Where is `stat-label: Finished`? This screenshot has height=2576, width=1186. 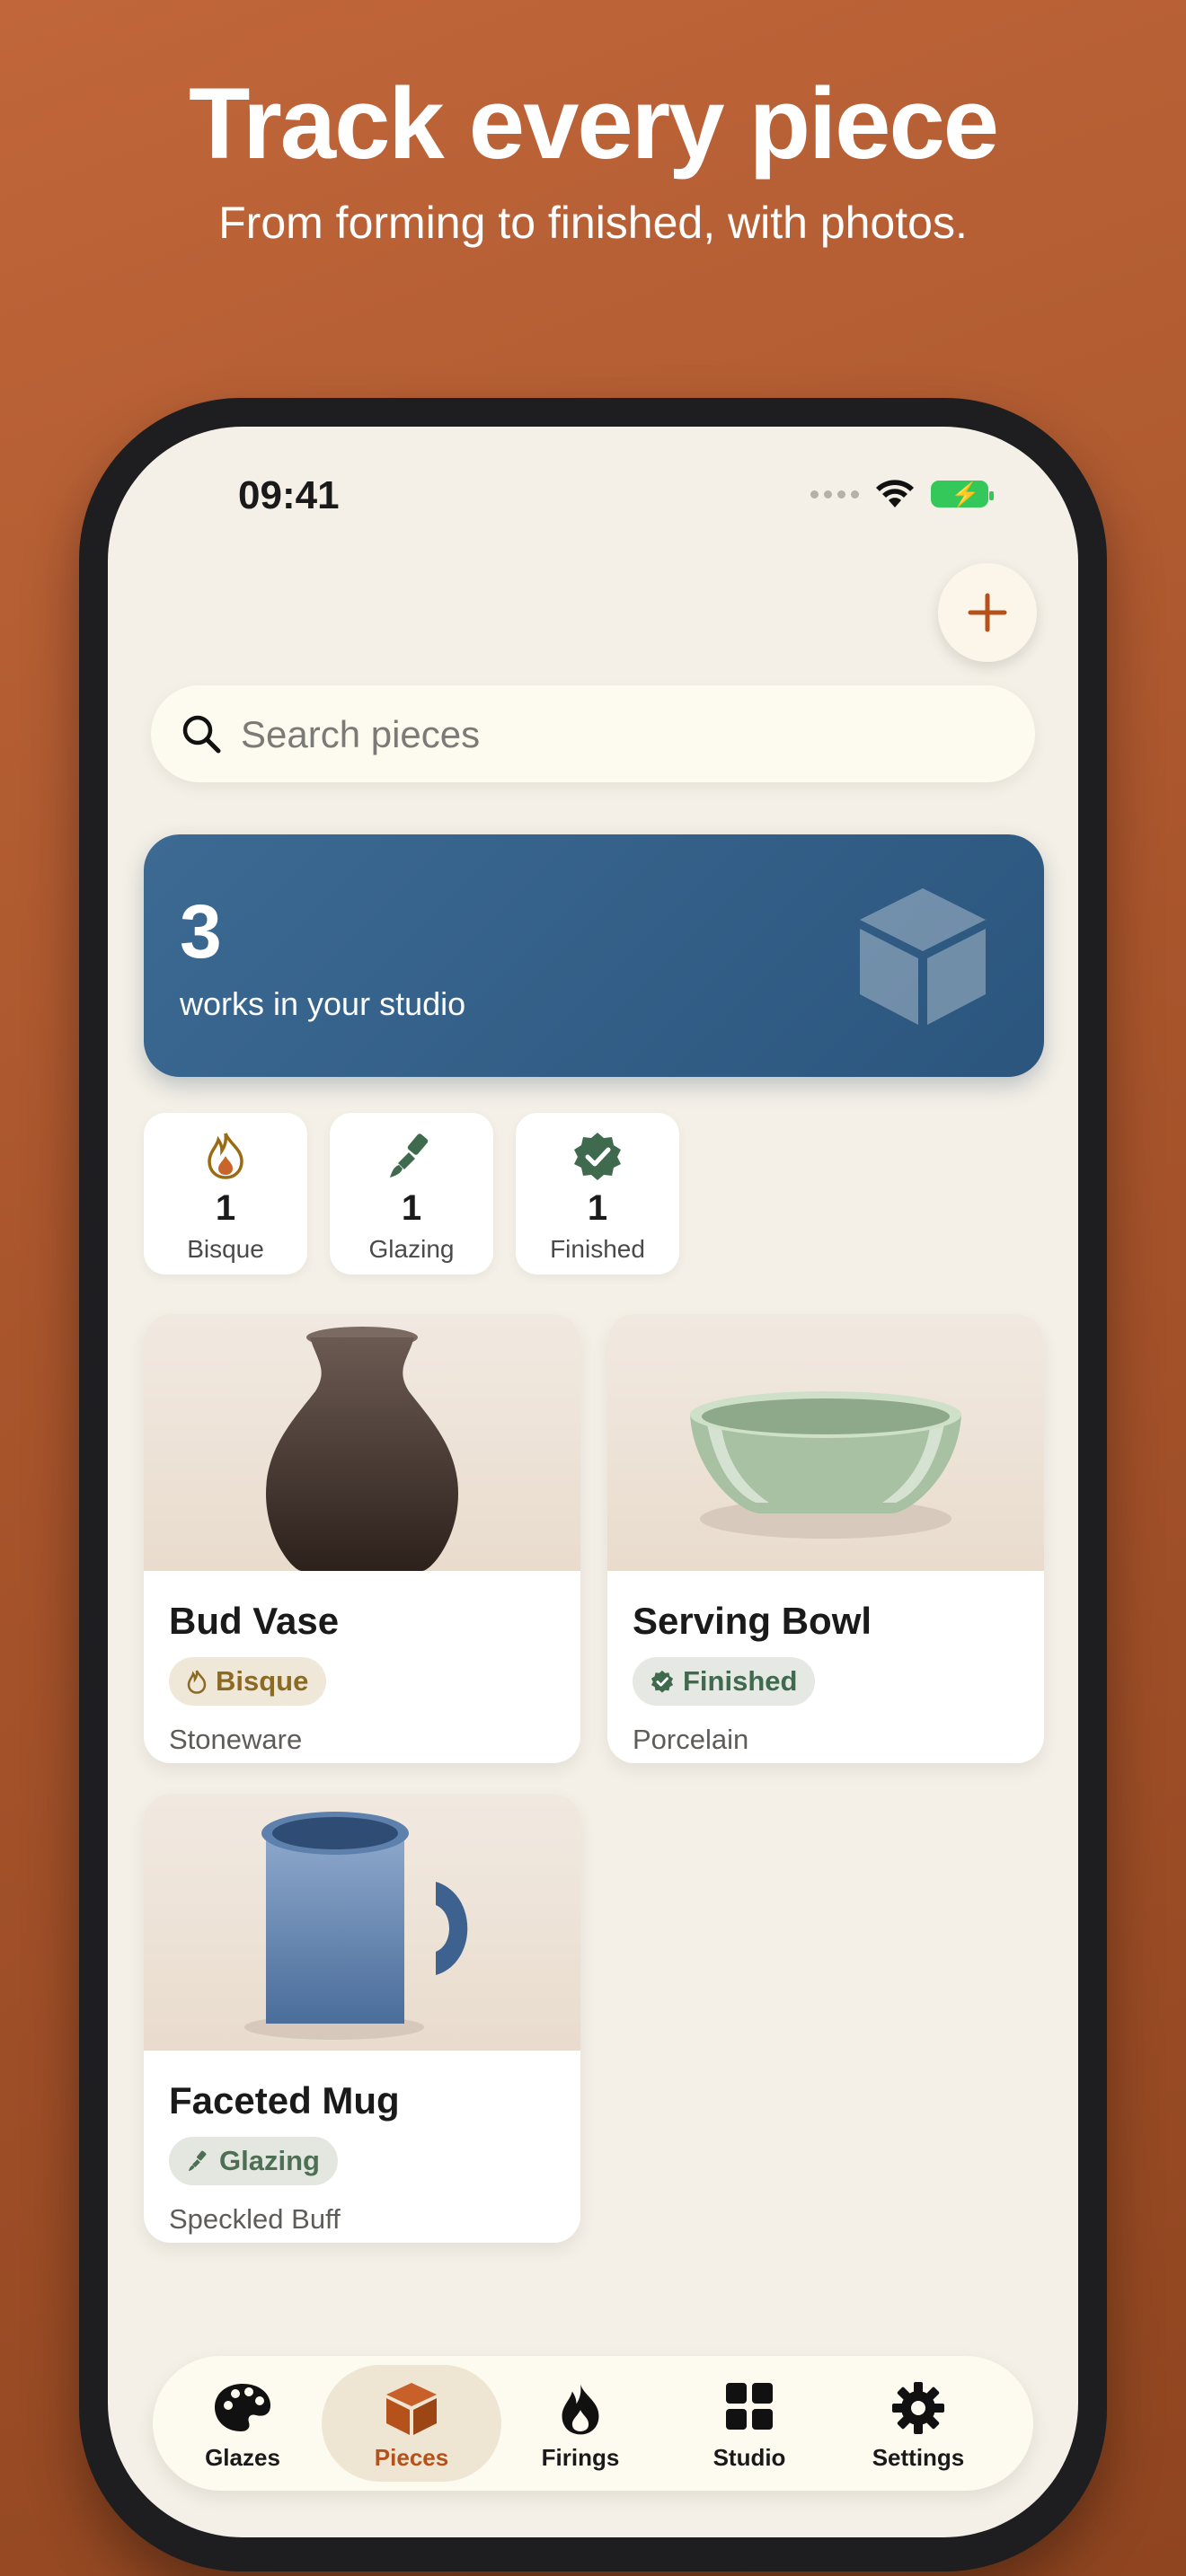
stat-label: Finished is located at coordinates (597, 1249).